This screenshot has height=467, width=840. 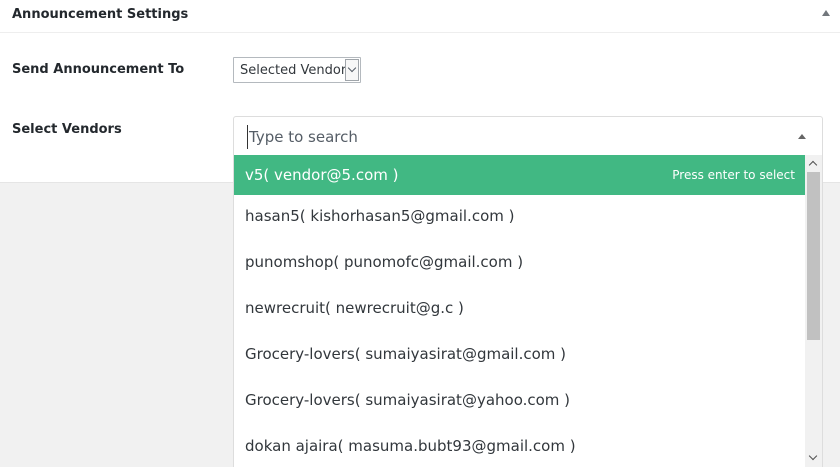 What do you see at coordinates (520, 175) in the screenshot?
I see `vendor-option: v5( vendor@5.com ) Press enter to select` at bounding box center [520, 175].